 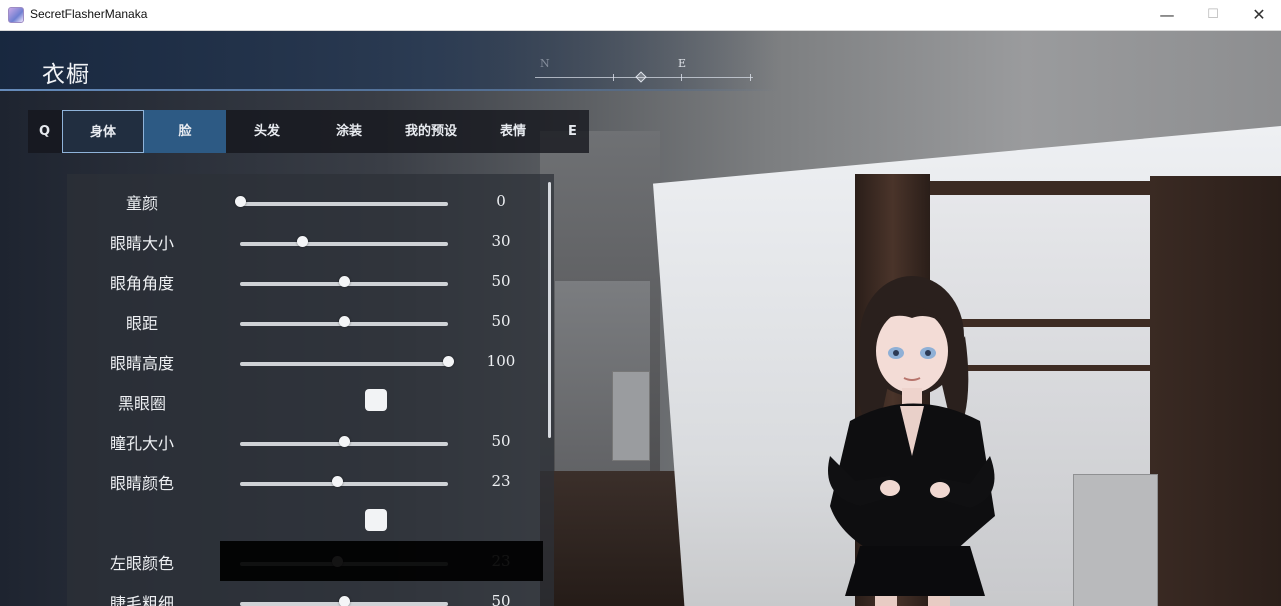 I want to click on setting-row-dark-circles: 黑眼圈, so click(x=310, y=402).